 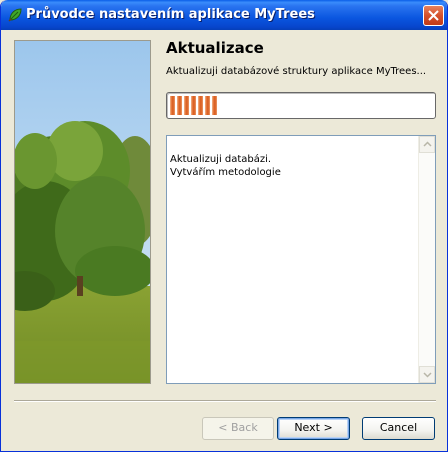 I want to click on page-title: Aktualizace, so click(x=215, y=48).